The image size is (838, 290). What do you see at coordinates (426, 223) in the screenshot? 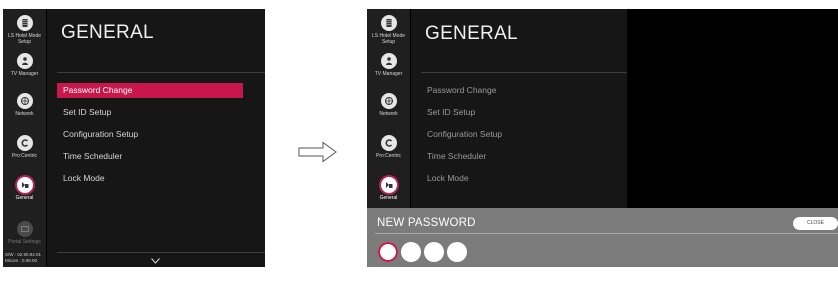
I see `dialog-title: NEW PASSWORD` at bounding box center [426, 223].